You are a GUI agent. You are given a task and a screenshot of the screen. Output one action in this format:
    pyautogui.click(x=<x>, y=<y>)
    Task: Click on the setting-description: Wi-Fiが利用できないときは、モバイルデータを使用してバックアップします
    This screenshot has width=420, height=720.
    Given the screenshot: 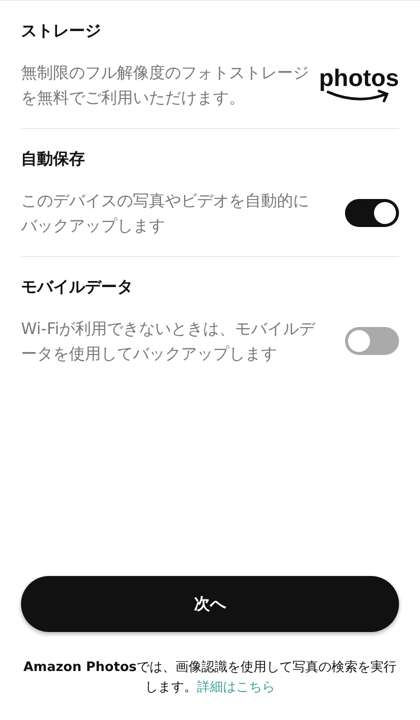 What is the action you would take?
    pyautogui.click(x=168, y=341)
    